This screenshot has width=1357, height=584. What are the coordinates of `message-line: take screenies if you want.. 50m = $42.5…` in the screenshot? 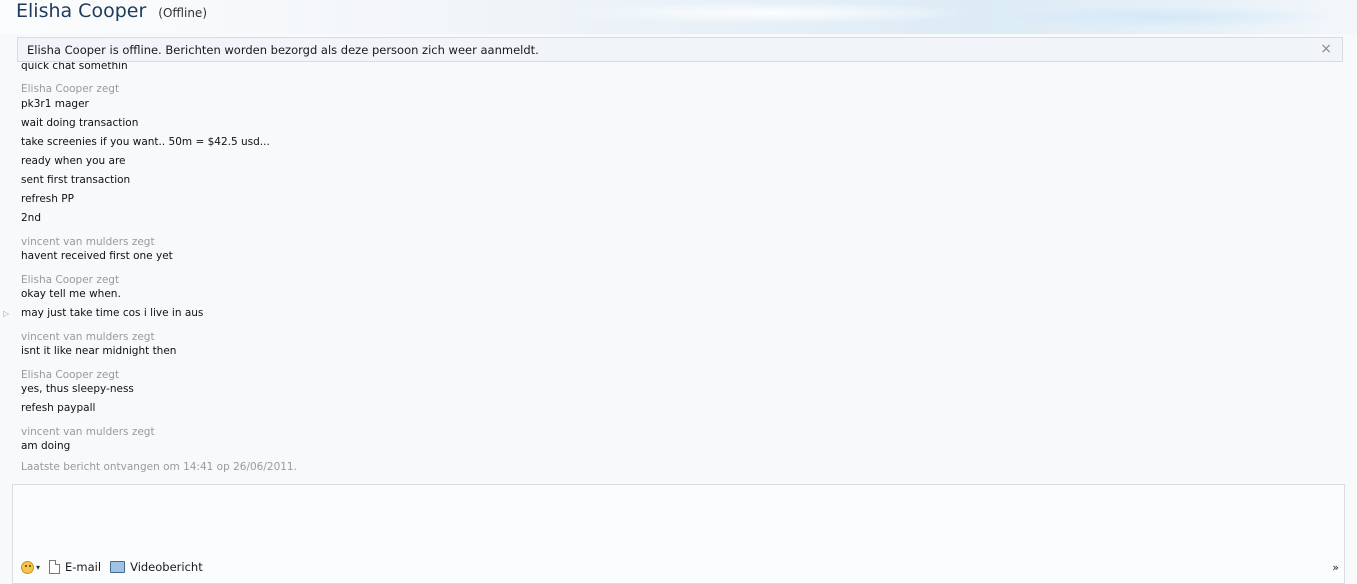 It's located at (145, 142).